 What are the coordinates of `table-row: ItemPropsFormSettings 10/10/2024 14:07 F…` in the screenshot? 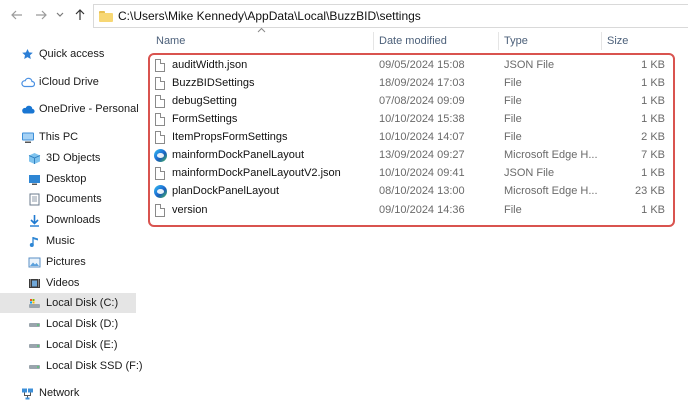 It's located at (410, 138).